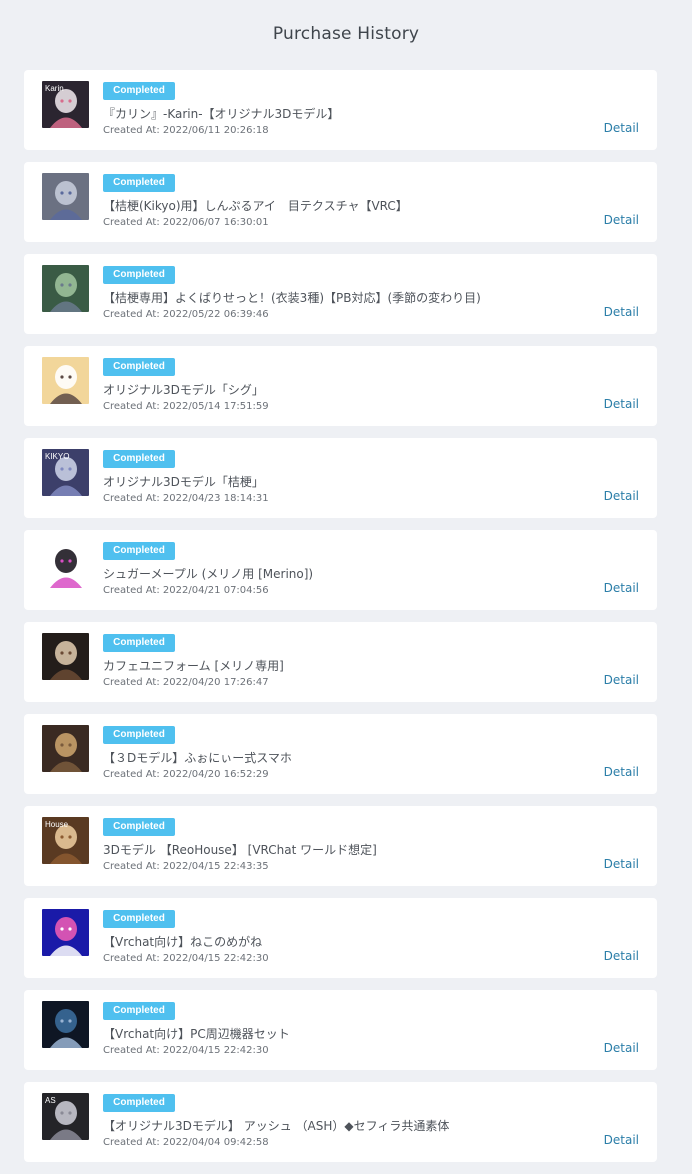 Image resolution: width=692 pixels, height=1174 pixels. Describe the element at coordinates (197, 758) in the screenshot. I see `item-title: 【３Dモデル】ふぉにぃー式スマホ` at that location.